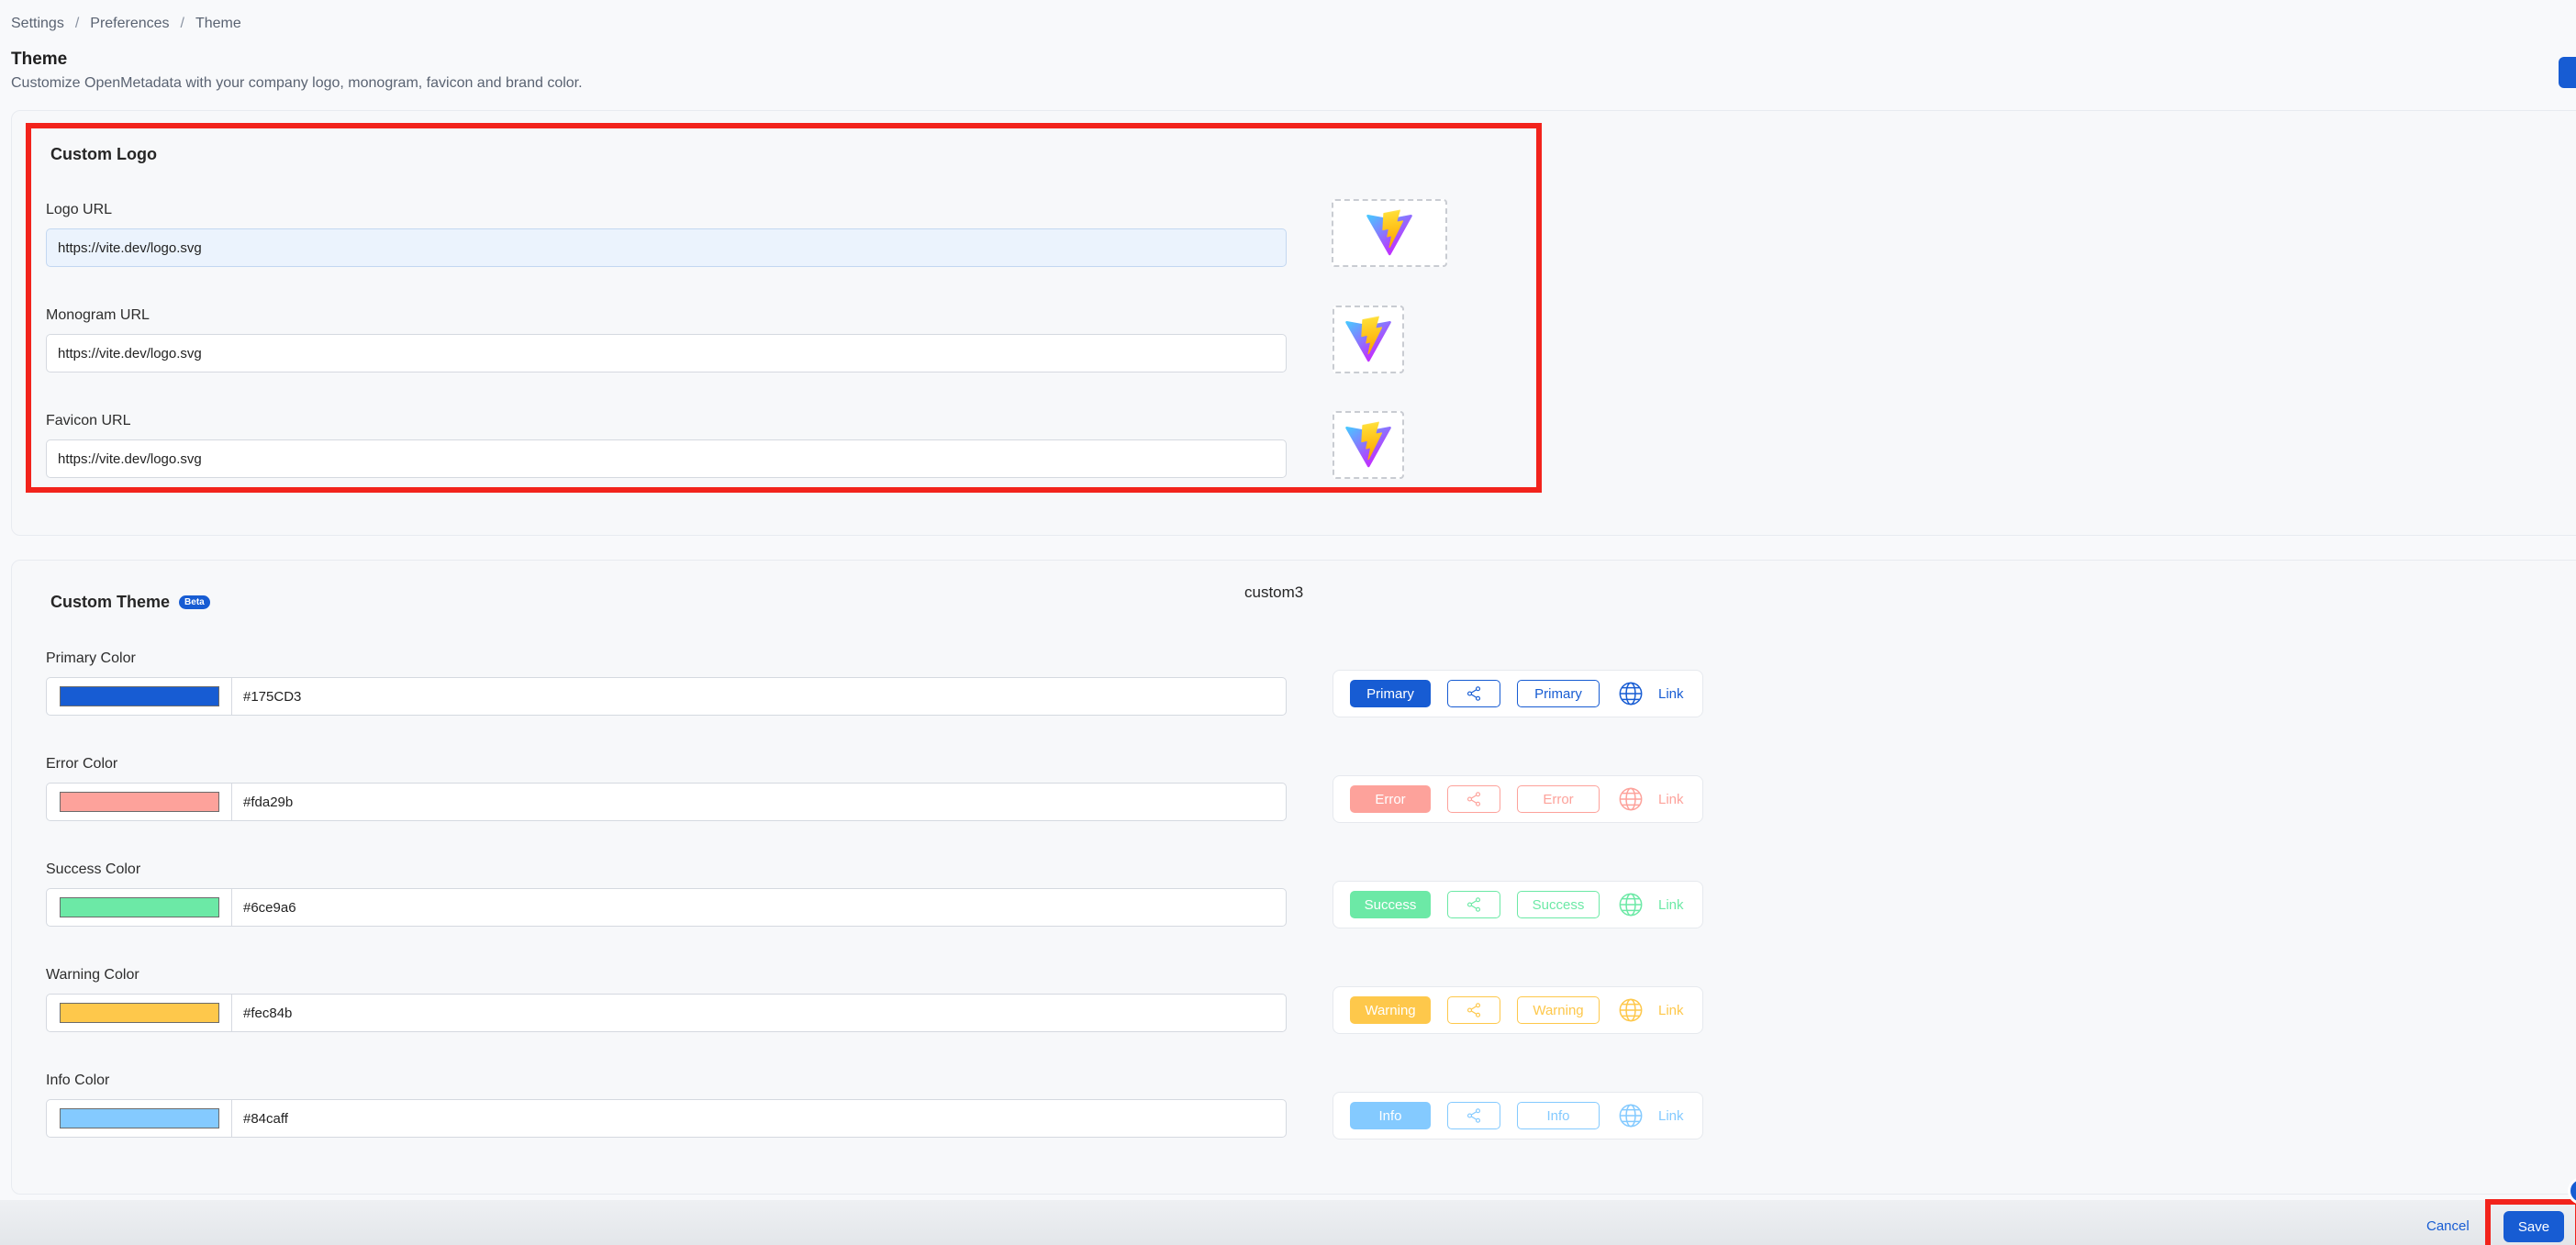 This screenshot has height=1245, width=2576. I want to click on monogram-url-preview, so click(1368, 339).